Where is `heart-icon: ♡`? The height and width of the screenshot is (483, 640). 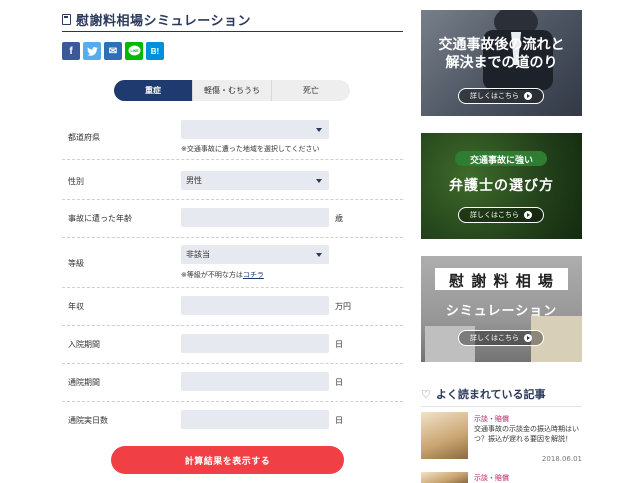
heart-icon: ♡ is located at coordinates (426, 394).